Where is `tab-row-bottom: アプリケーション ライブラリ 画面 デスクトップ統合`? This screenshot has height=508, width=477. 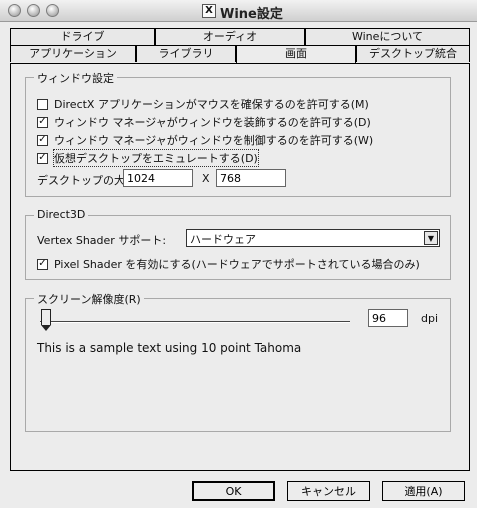
tab-row-bottom: アプリケーション ライブラリ 画面 デスクトップ統合 is located at coordinates (240, 54).